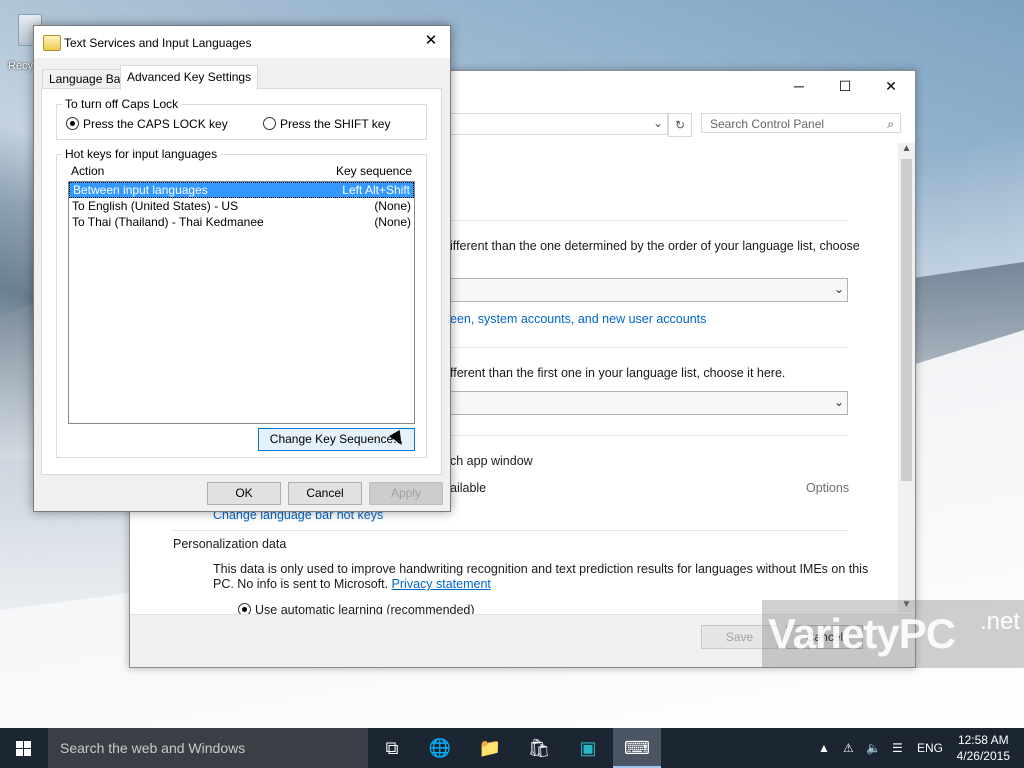 The width and height of the screenshot is (1024, 768). What do you see at coordinates (141, 154) in the screenshot?
I see `hot-keys-group-label: Hot keys for input languages` at bounding box center [141, 154].